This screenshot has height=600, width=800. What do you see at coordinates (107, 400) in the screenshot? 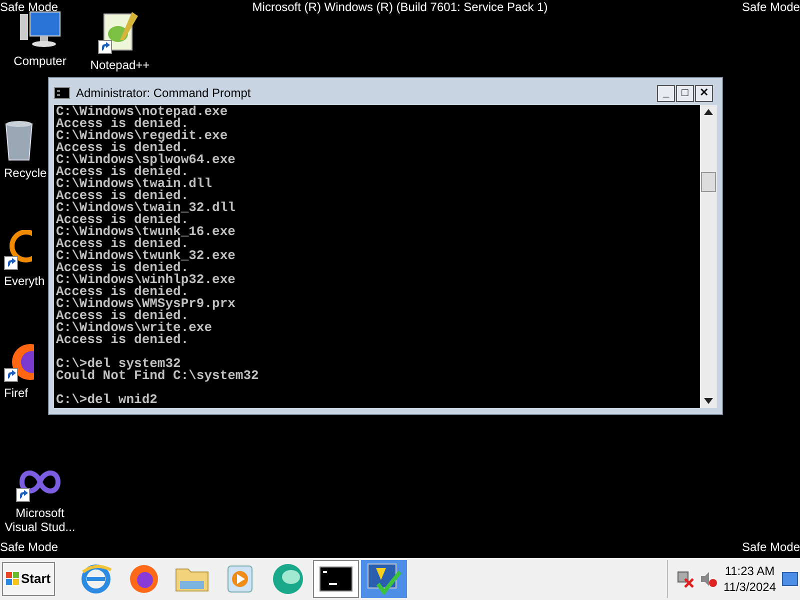
I see `console-line: C:\>del wnid2` at bounding box center [107, 400].